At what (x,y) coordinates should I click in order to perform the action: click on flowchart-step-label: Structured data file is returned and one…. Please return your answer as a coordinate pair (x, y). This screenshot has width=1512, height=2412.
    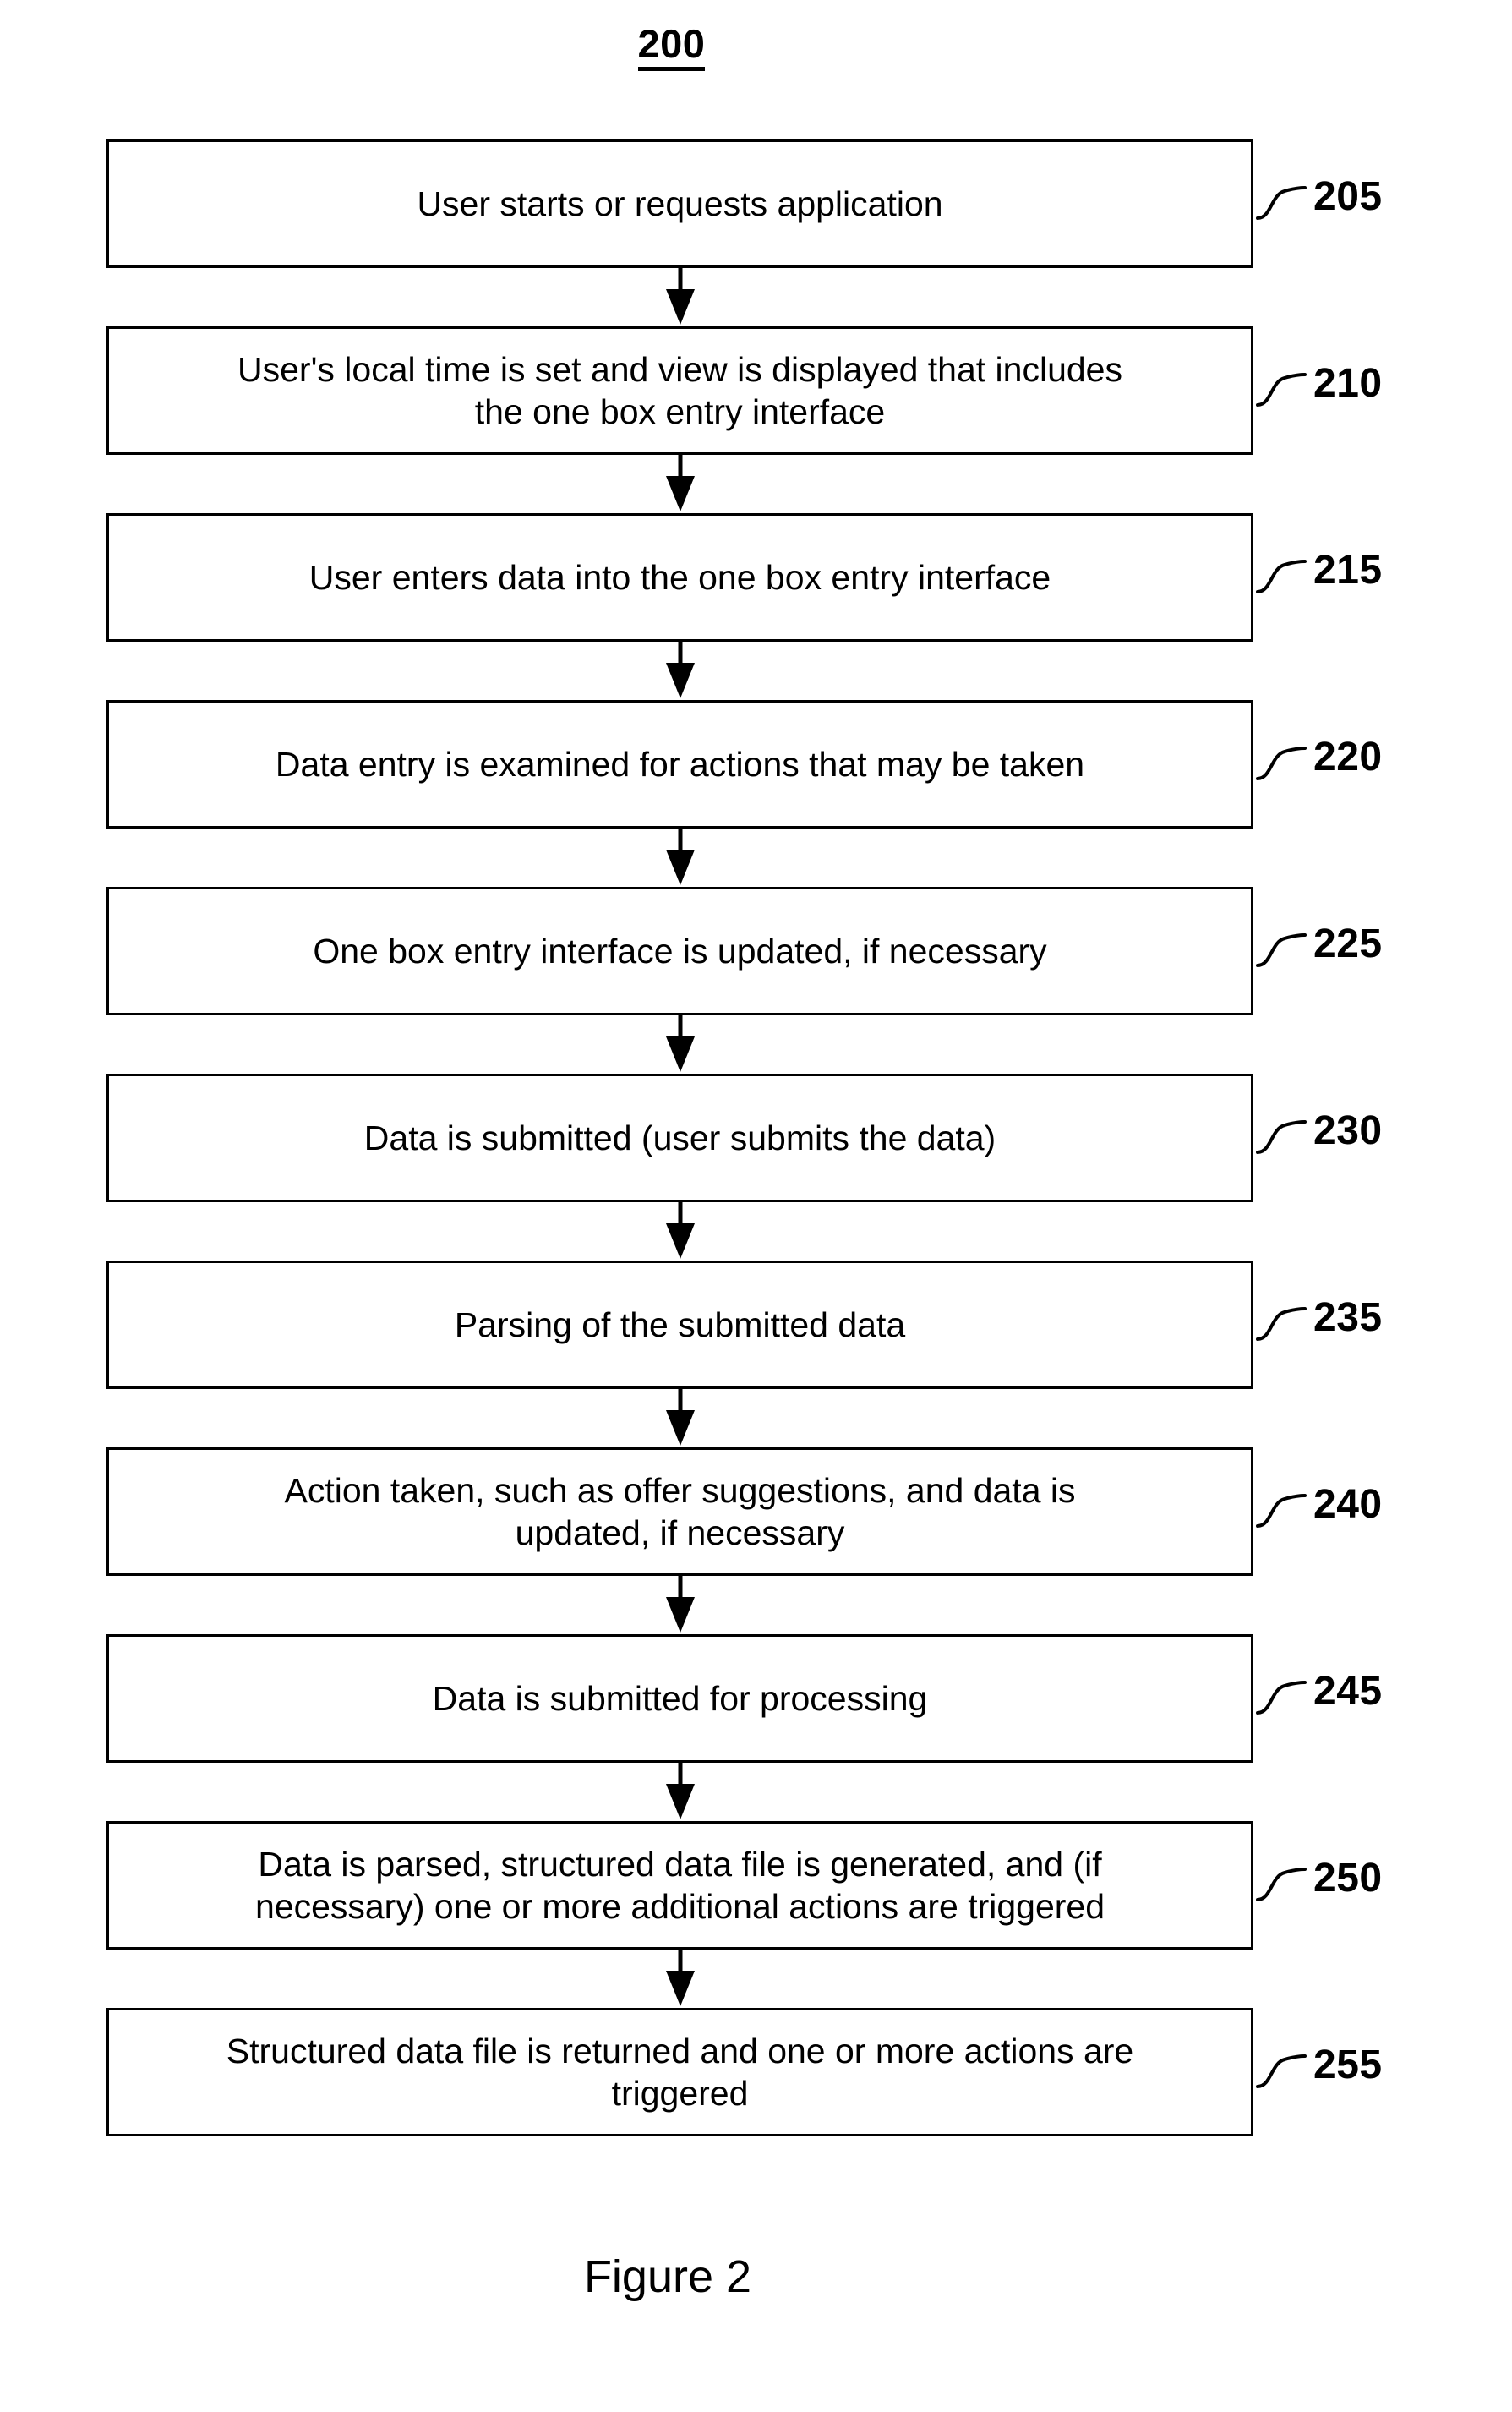
    Looking at the image, I should click on (680, 2072).